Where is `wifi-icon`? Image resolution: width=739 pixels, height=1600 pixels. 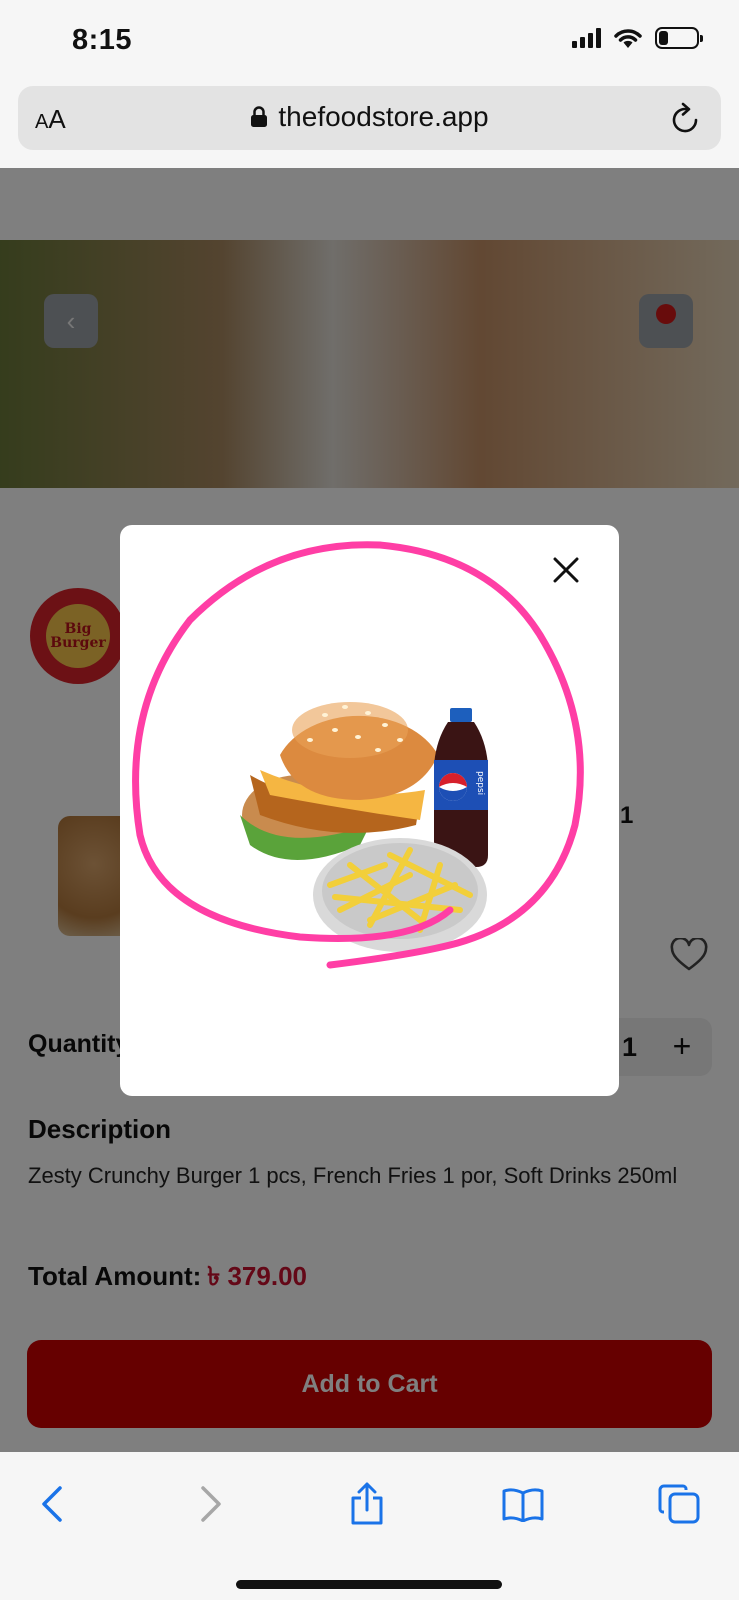
wifi-icon is located at coordinates (628, 38).